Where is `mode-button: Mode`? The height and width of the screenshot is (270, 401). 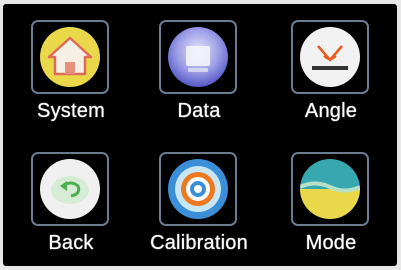 mode-button: Mode is located at coordinates (331, 203).